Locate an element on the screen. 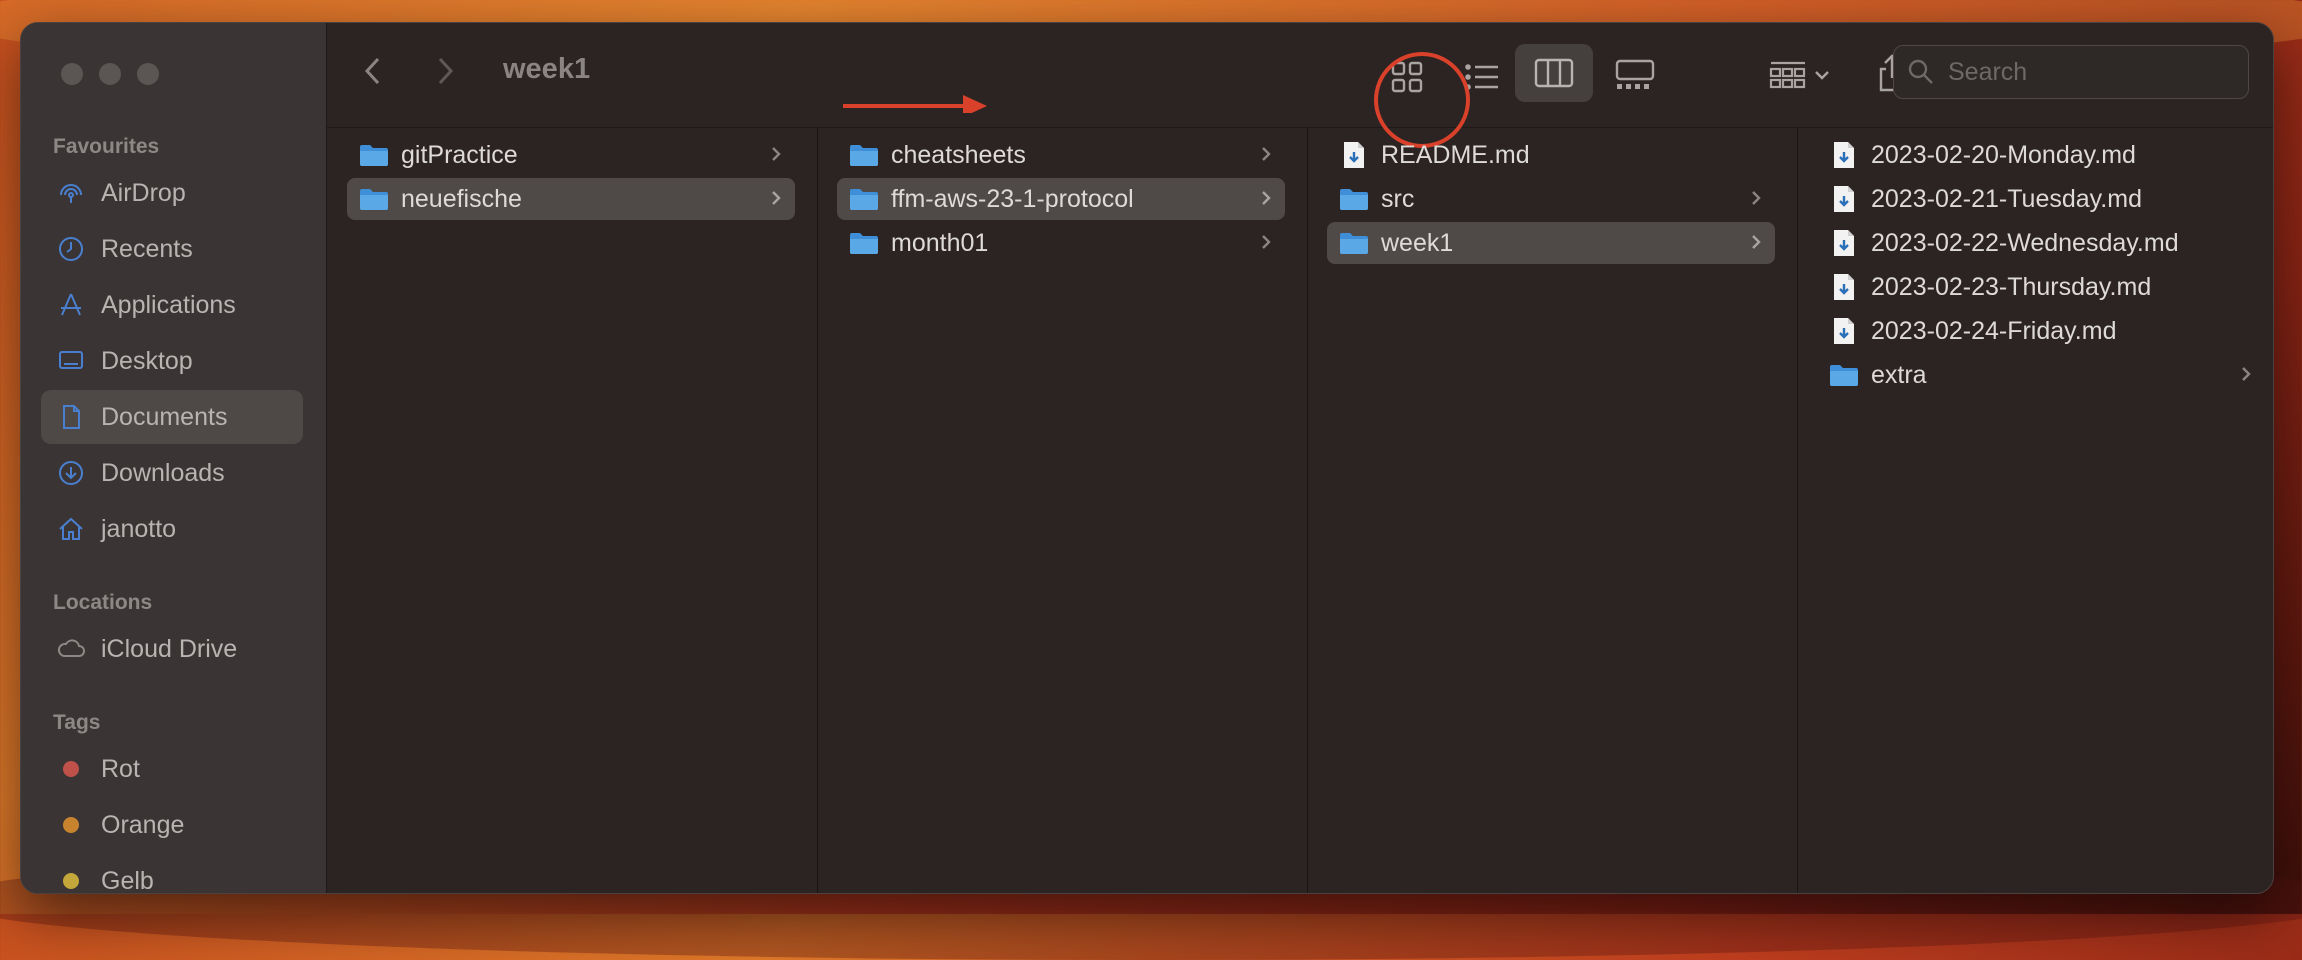 This screenshot has height=960, width=2302. columns-icon is located at coordinates (1554, 73).